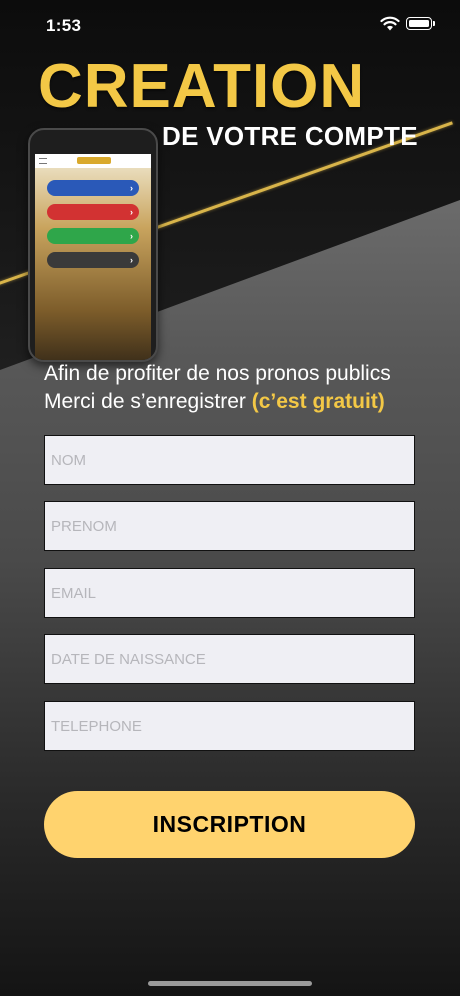  I want to click on prenom-field, so click(229, 526).